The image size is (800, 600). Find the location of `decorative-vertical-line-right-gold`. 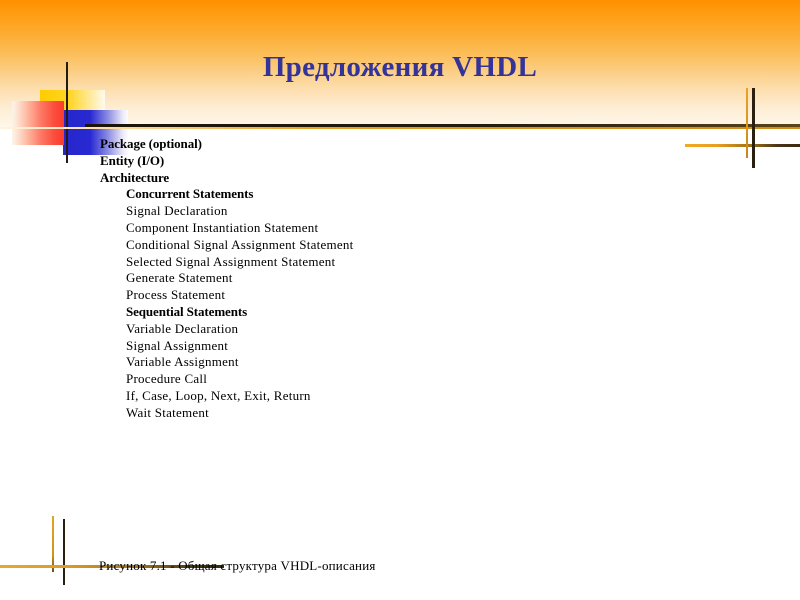

decorative-vertical-line-right-gold is located at coordinates (747, 123).